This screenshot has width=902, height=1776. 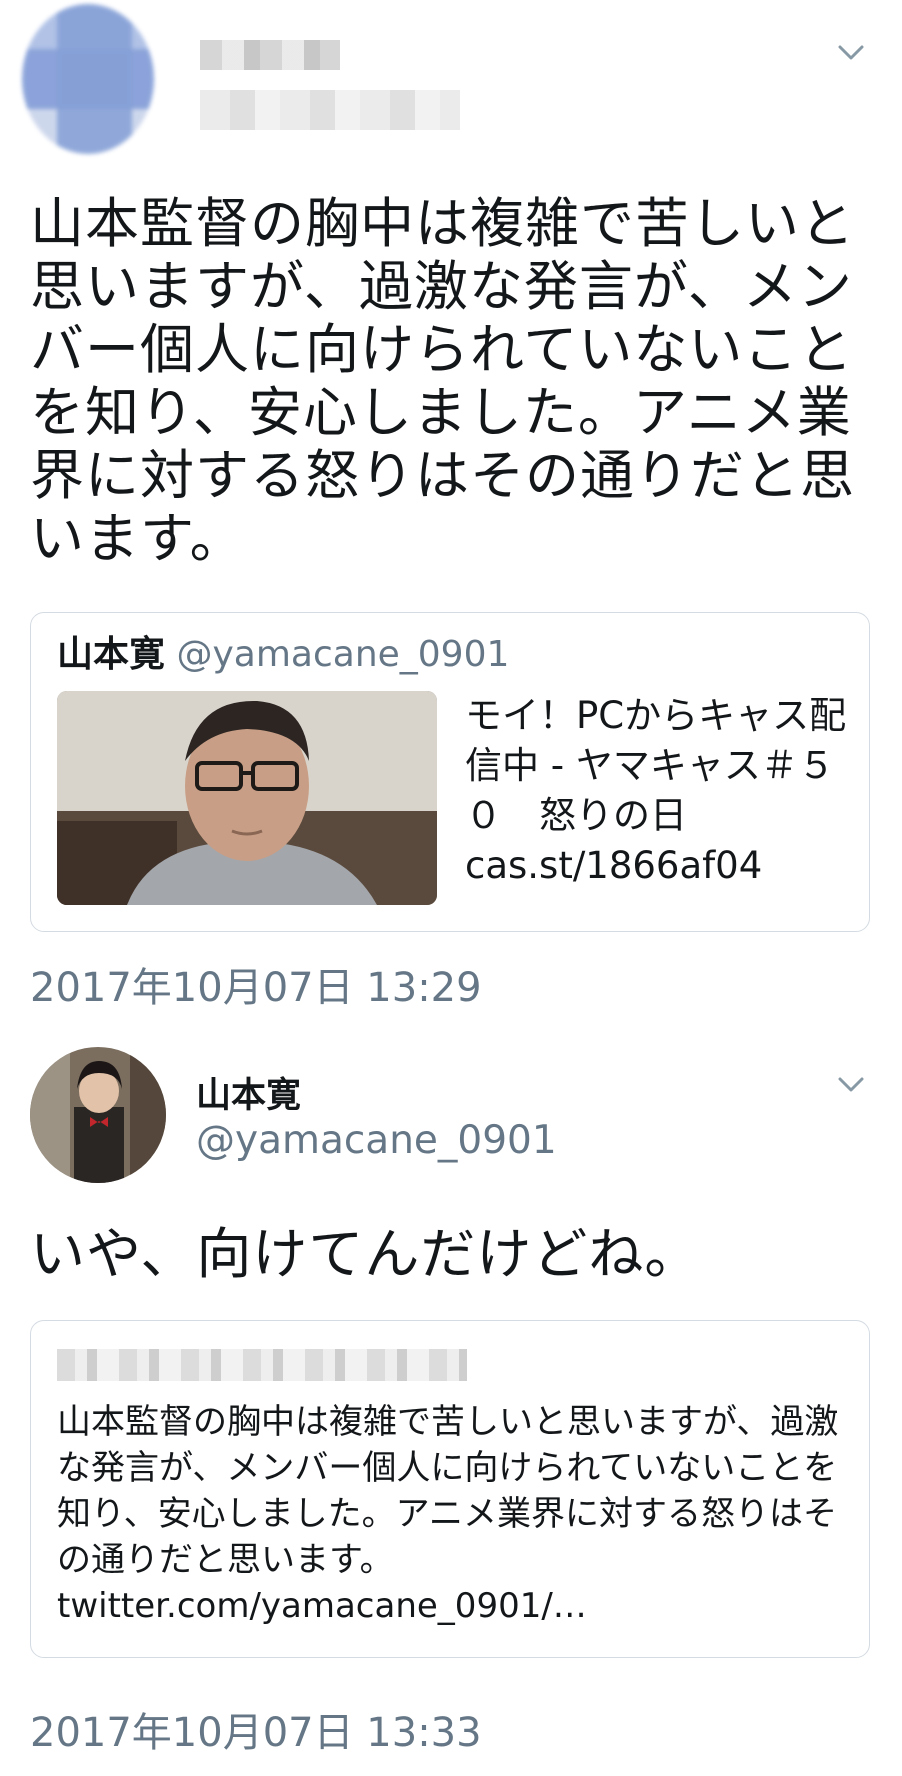 What do you see at coordinates (343, 654) in the screenshot?
I see `quoted-author-handle: @yamacane_0901` at bounding box center [343, 654].